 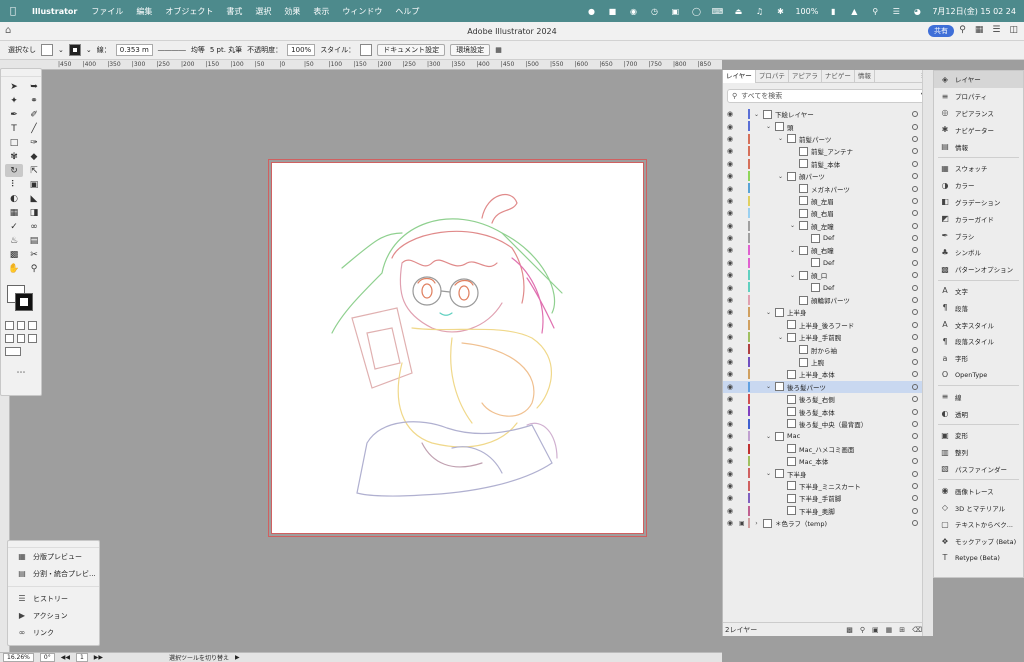 I want to click on collect-export-icon: ▩, so click(x=849, y=630).